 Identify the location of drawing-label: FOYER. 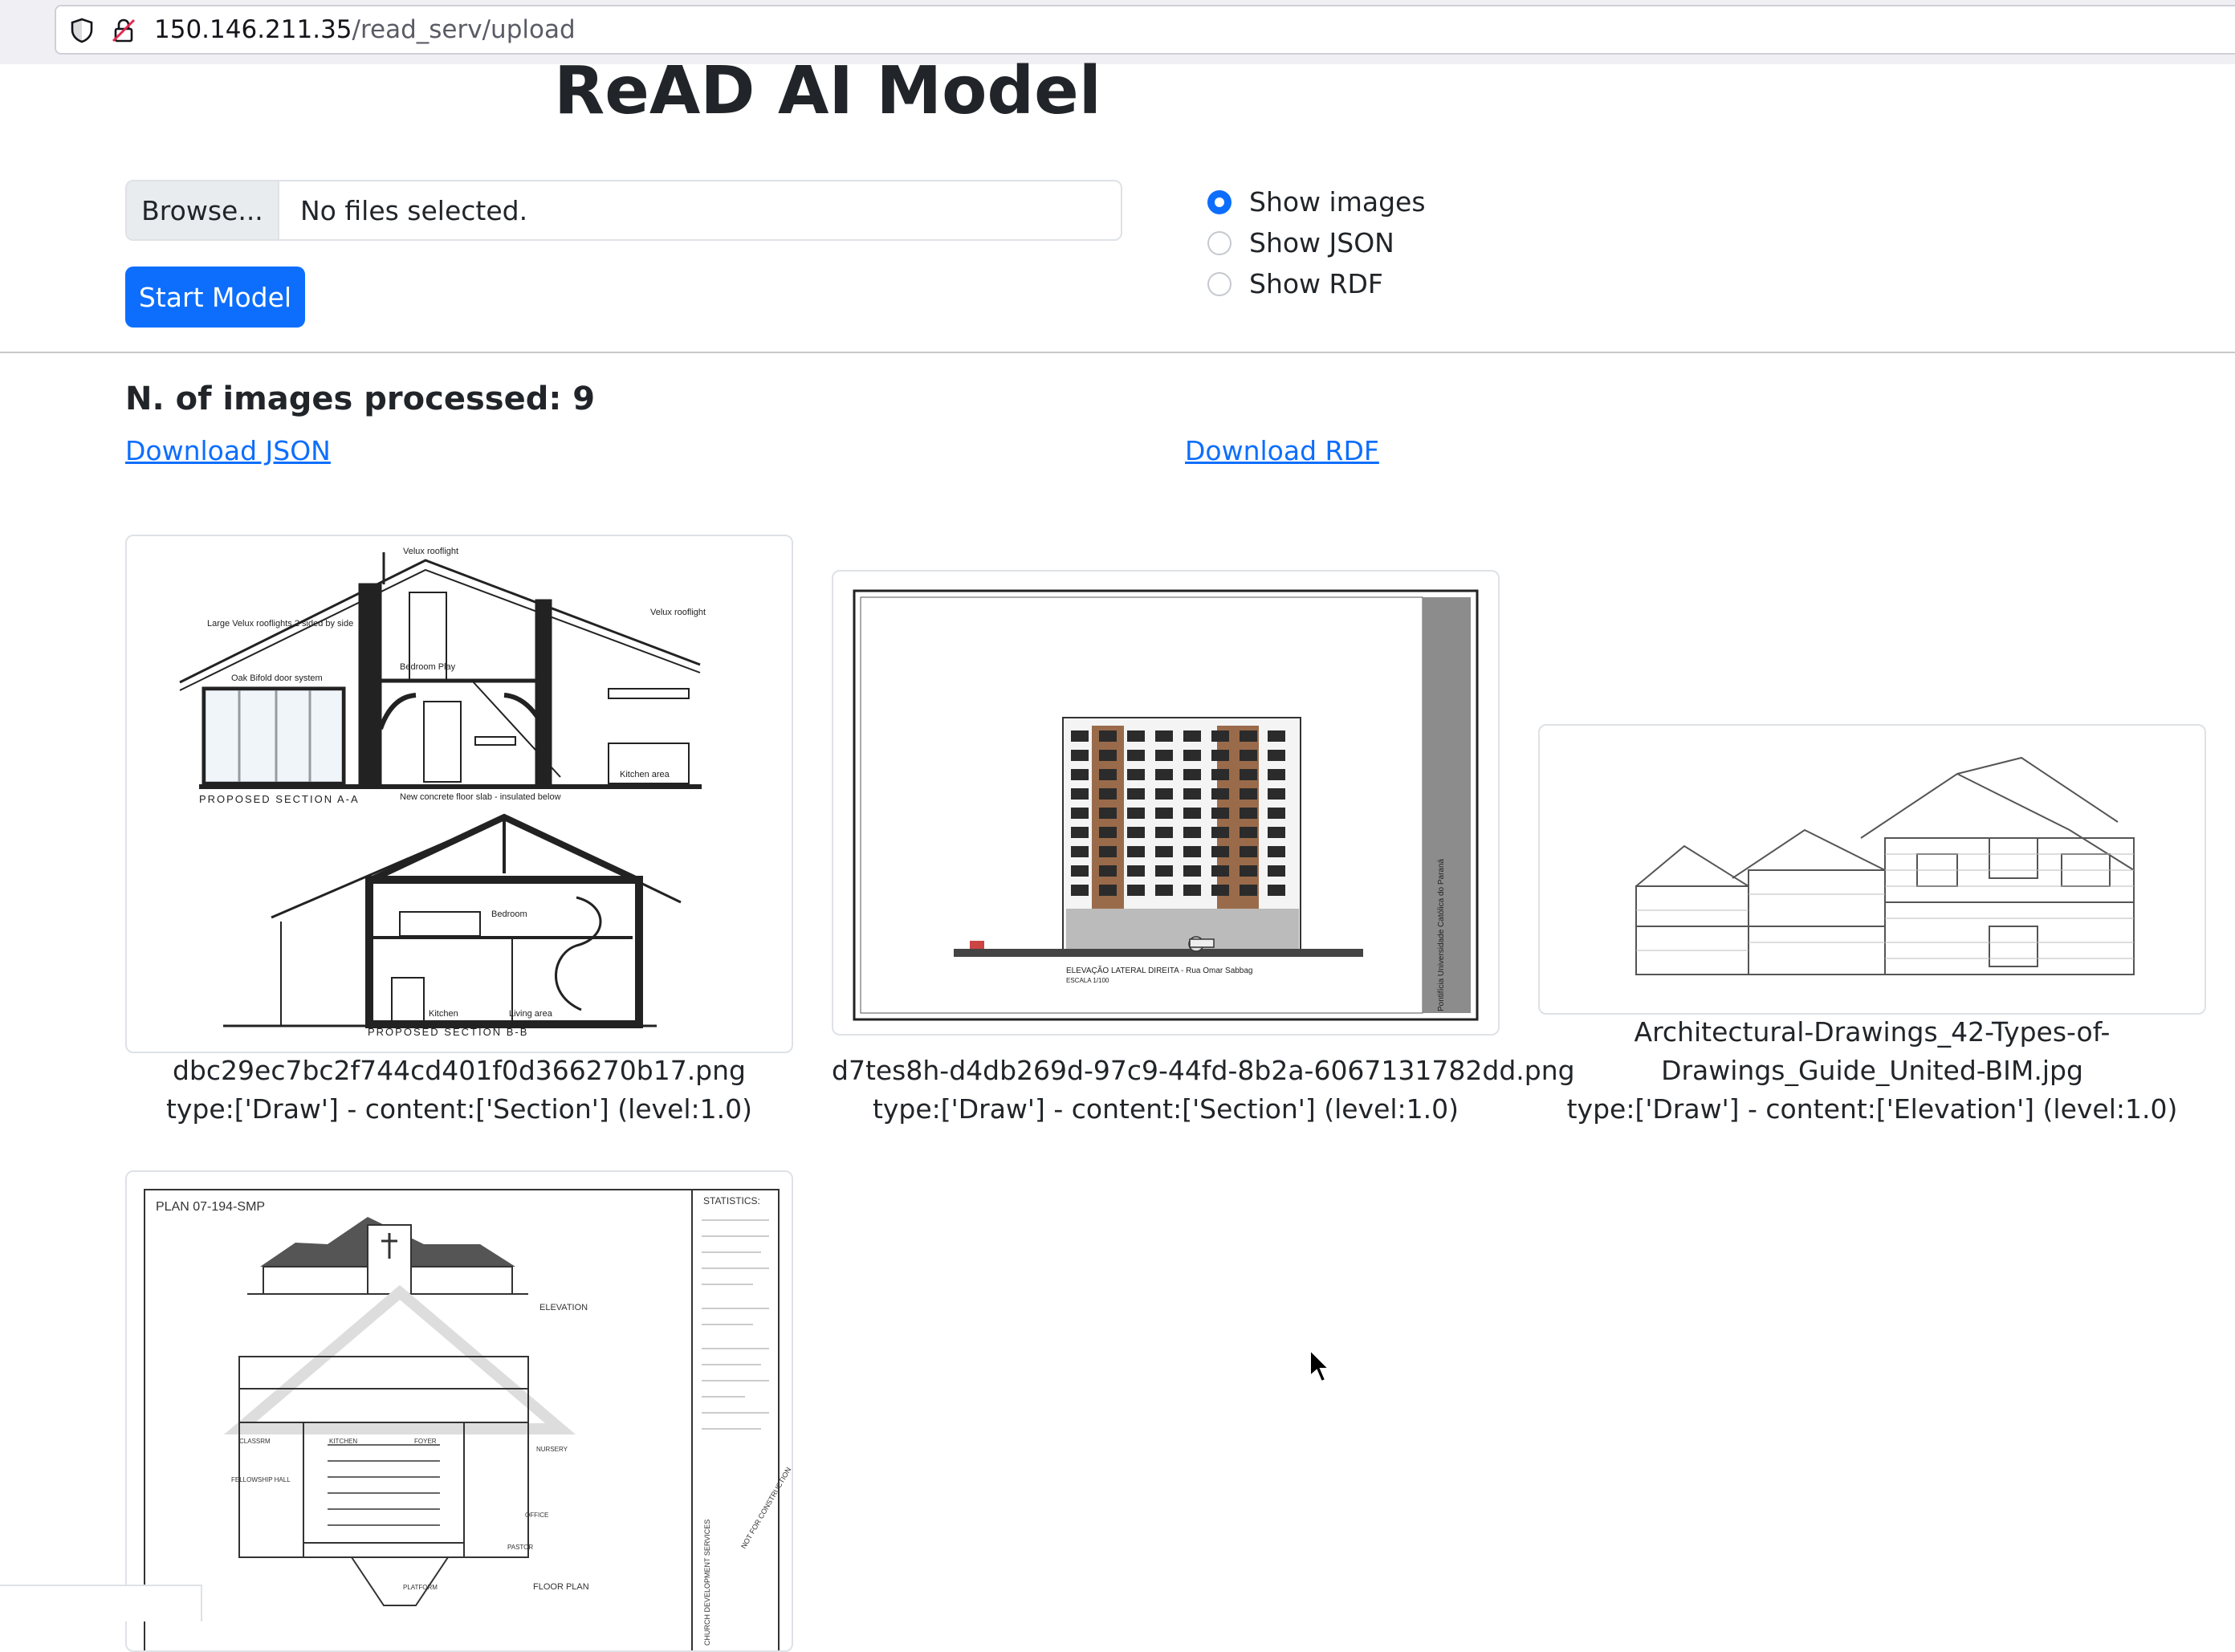
(425, 1441).